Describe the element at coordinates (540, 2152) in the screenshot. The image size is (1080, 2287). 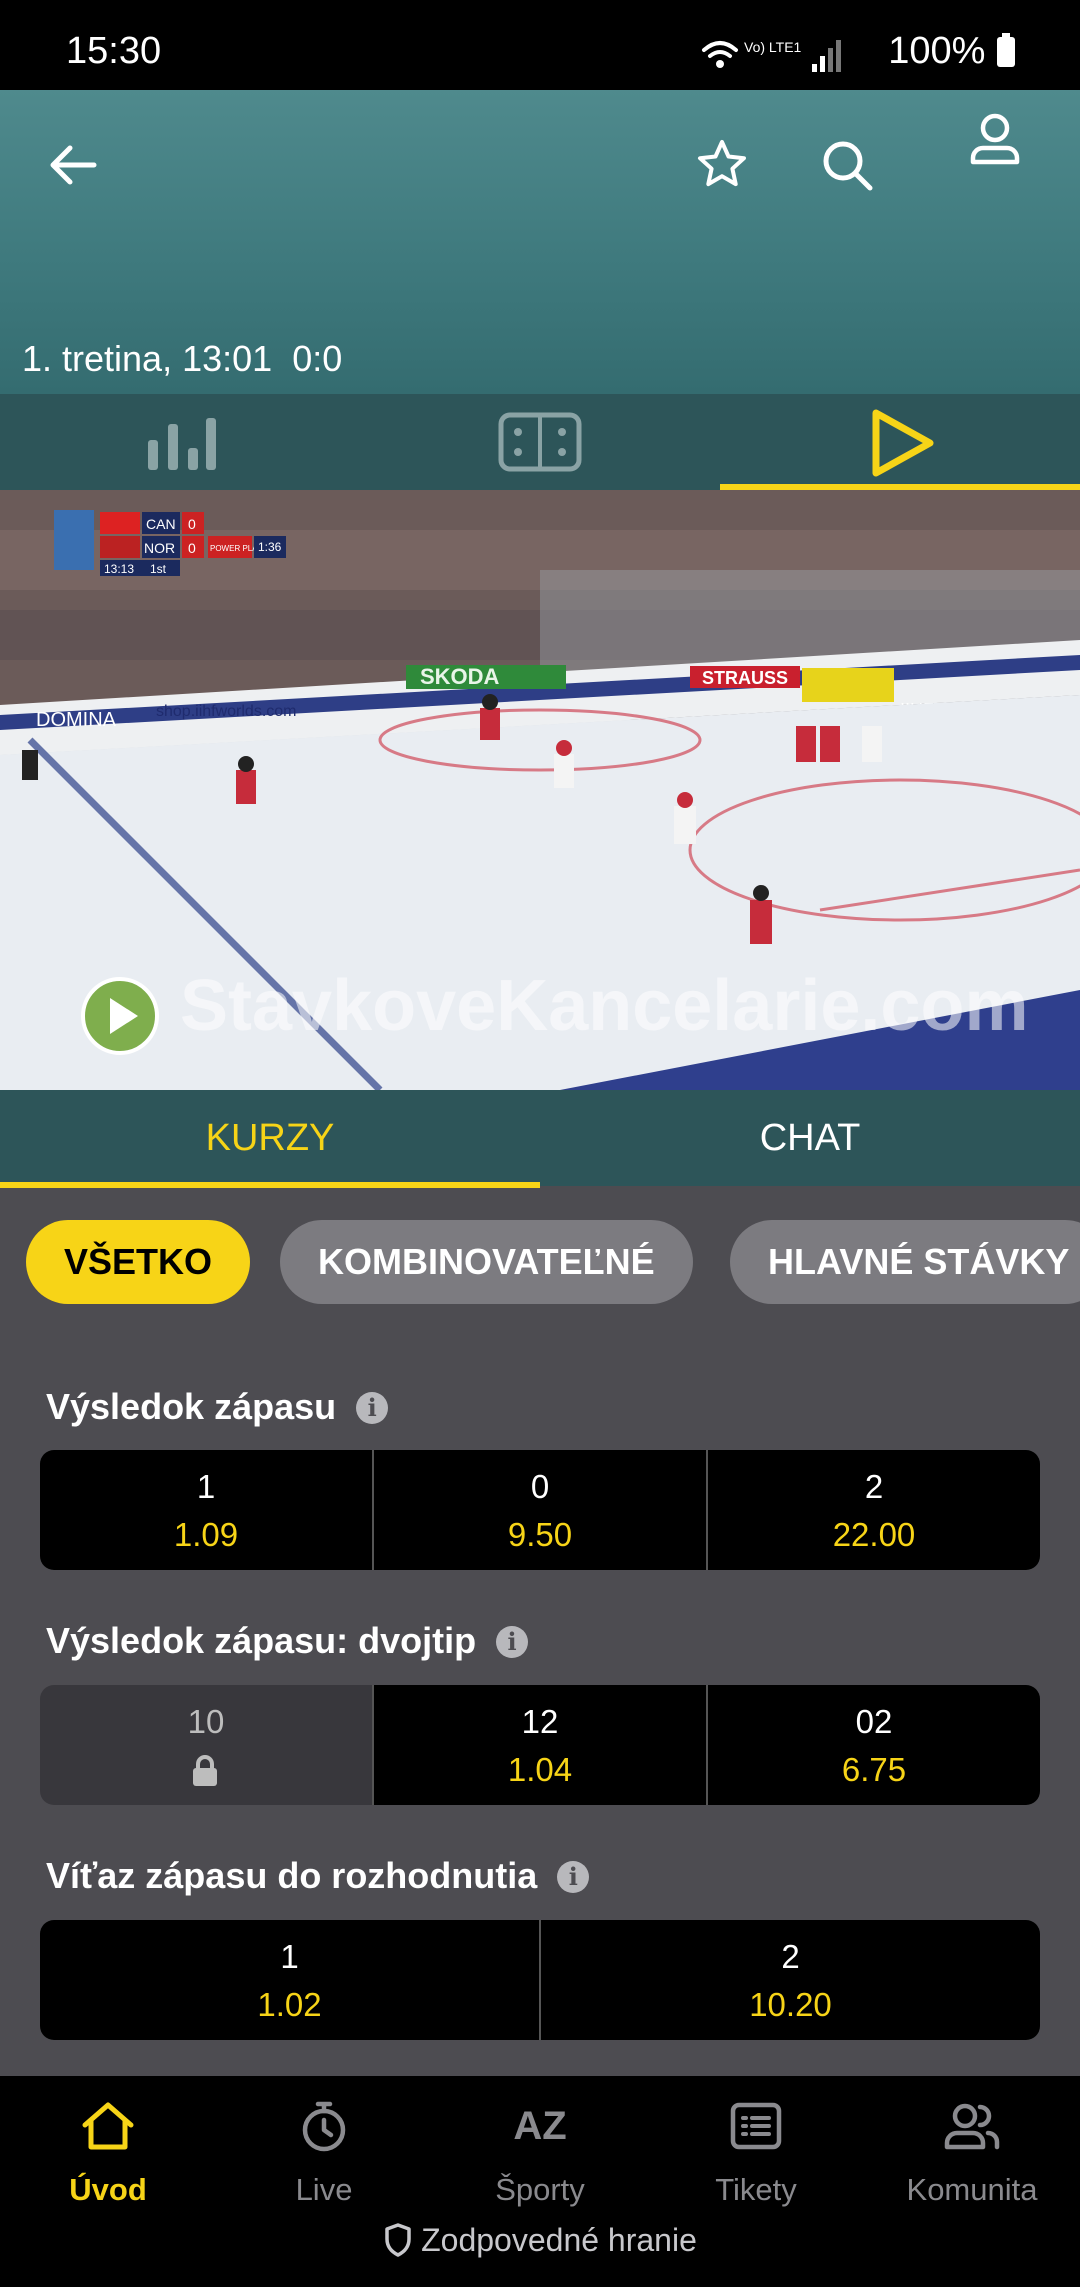
I see `nav-sports: AZ Športy` at that location.